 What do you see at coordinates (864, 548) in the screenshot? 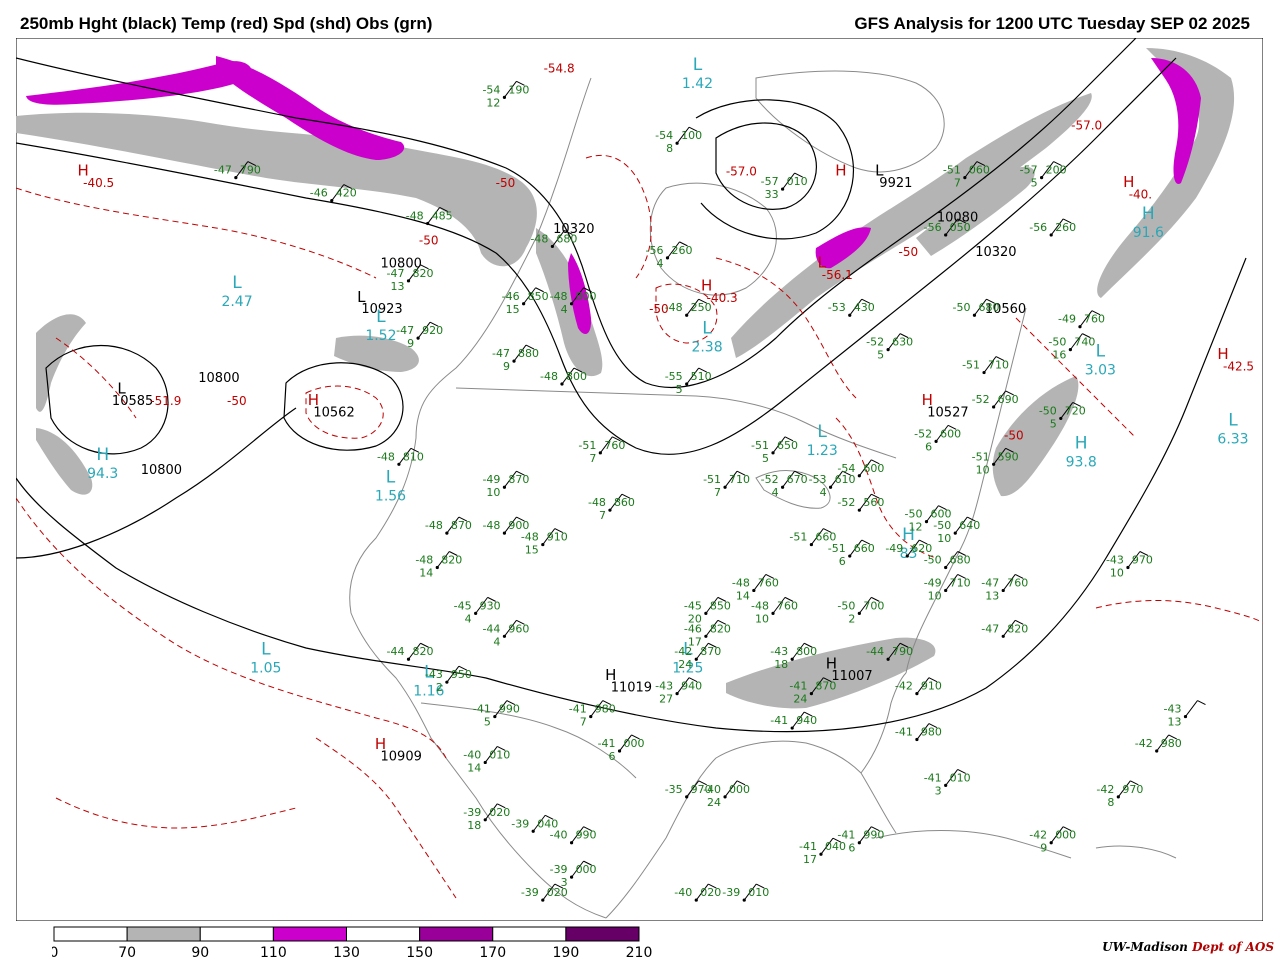
I see `obs-height: 660` at bounding box center [864, 548].